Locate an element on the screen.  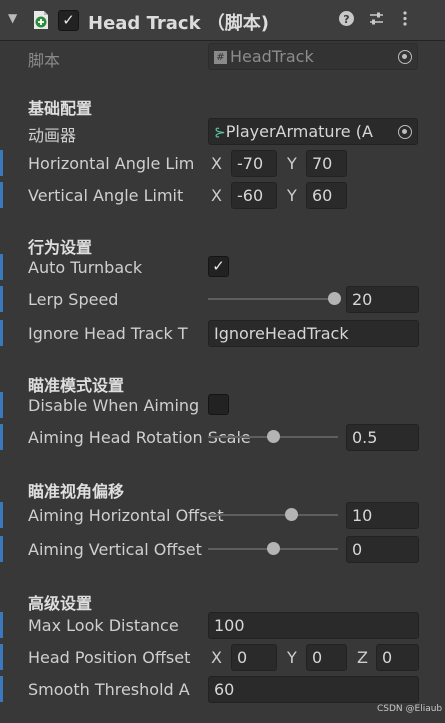
section-aim-mode-title: 瞄准模式设置 is located at coordinates (76, 385).